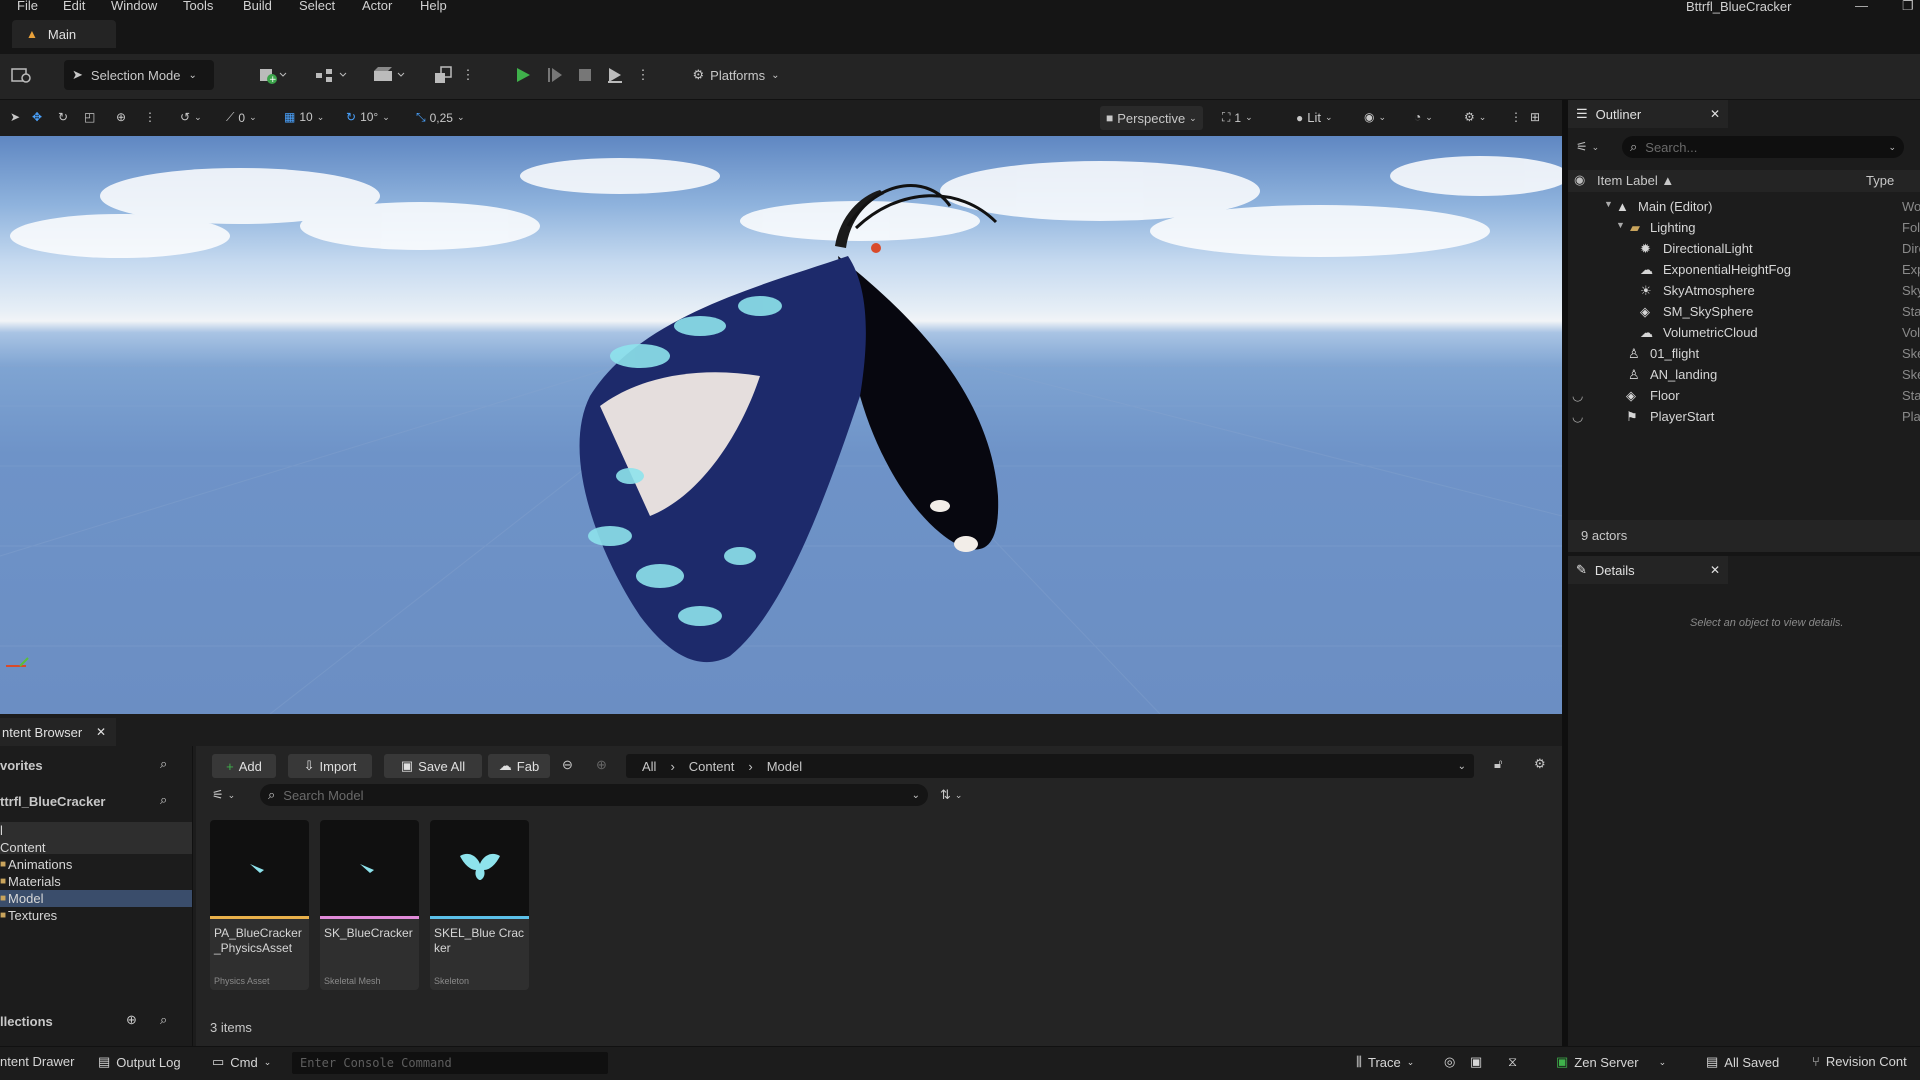  What do you see at coordinates (134, 6) in the screenshot?
I see `menu-window: Window` at bounding box center [134, 6].